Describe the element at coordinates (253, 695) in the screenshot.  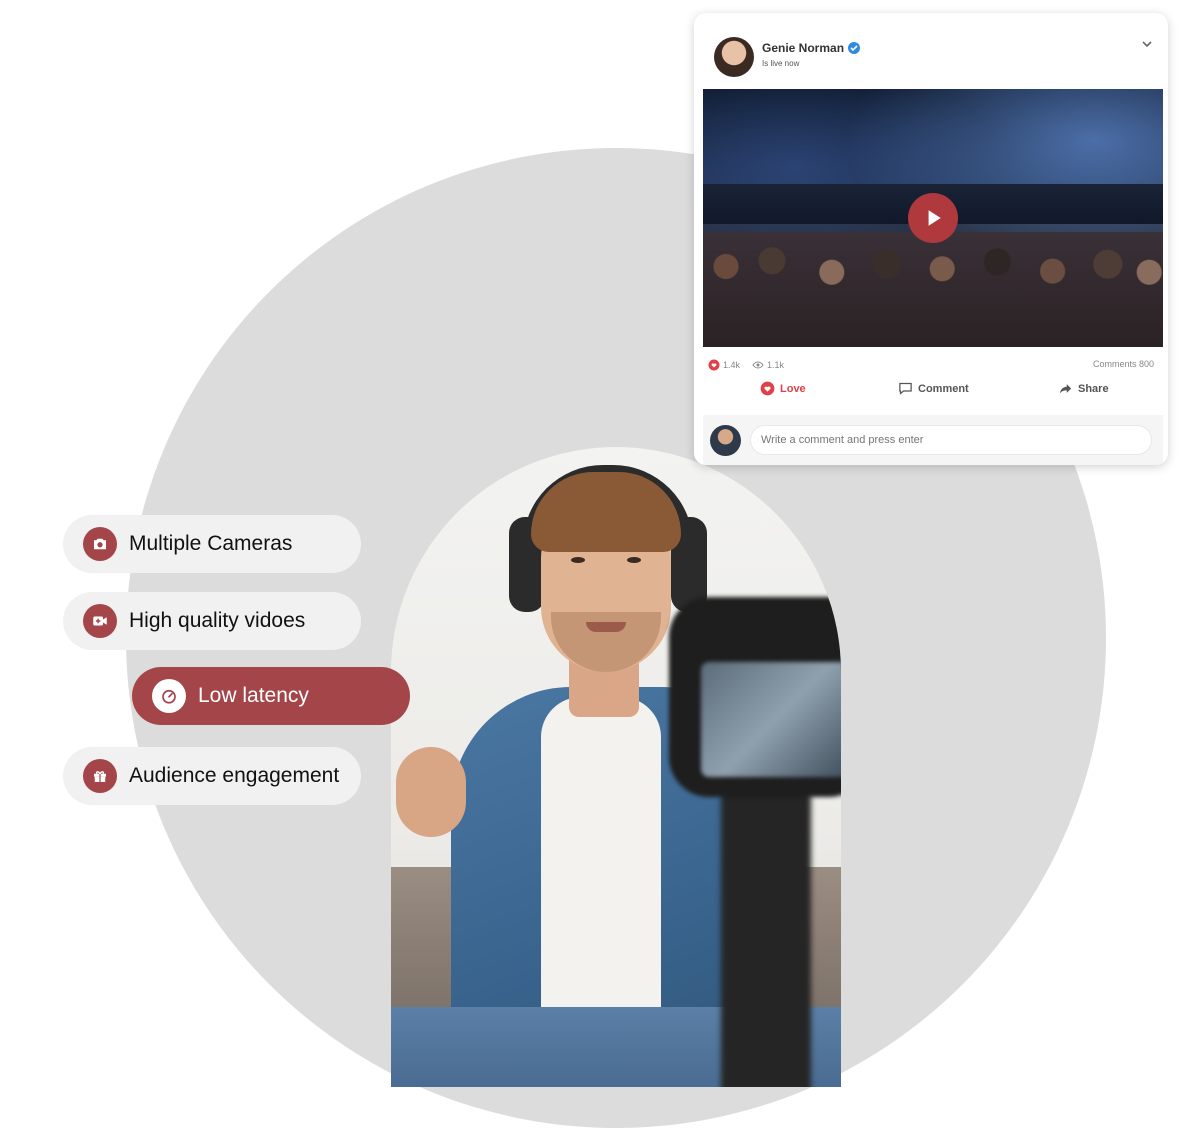
I see `feature-label: Low latency` at that location.